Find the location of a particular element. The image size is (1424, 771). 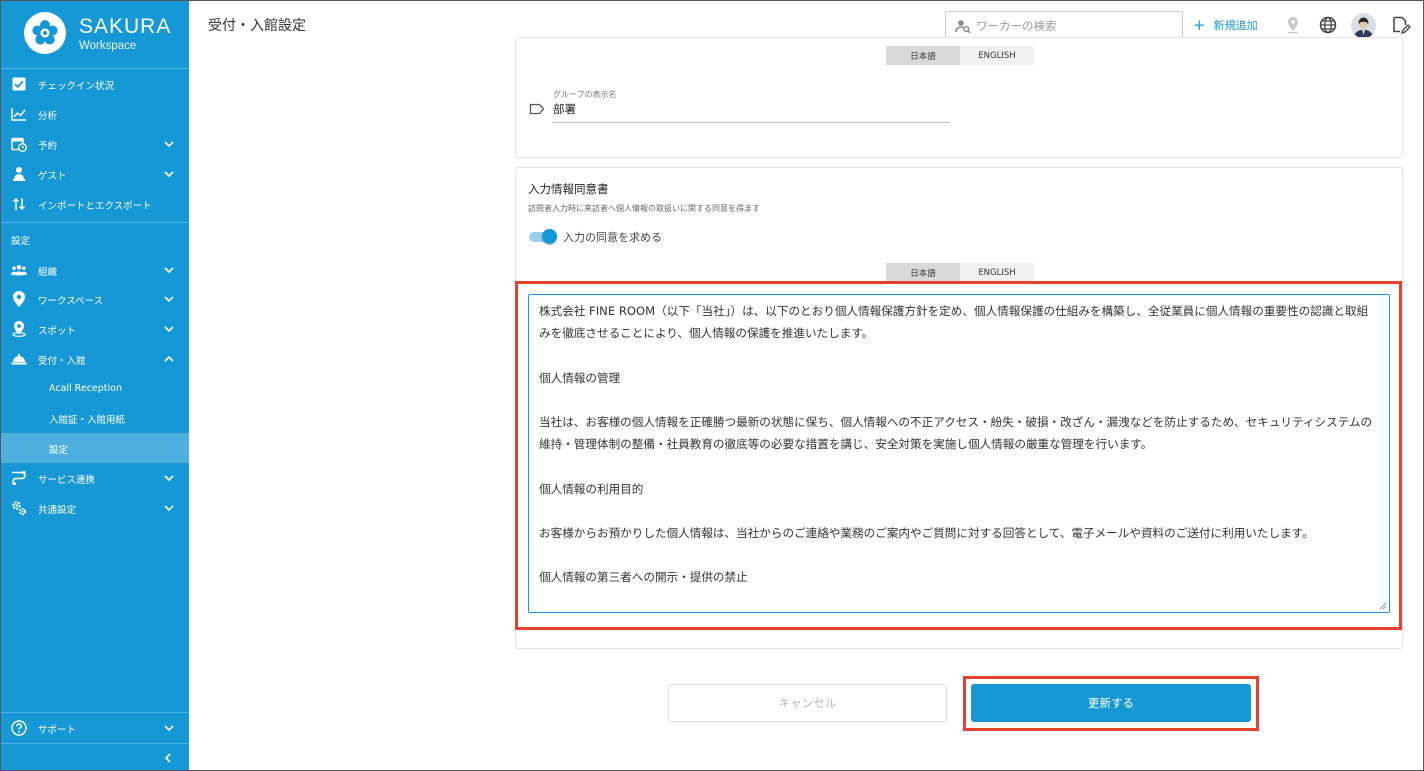

sidebar-item-checkin-status: チェックイン状況 is located at coordinates (95, 84).